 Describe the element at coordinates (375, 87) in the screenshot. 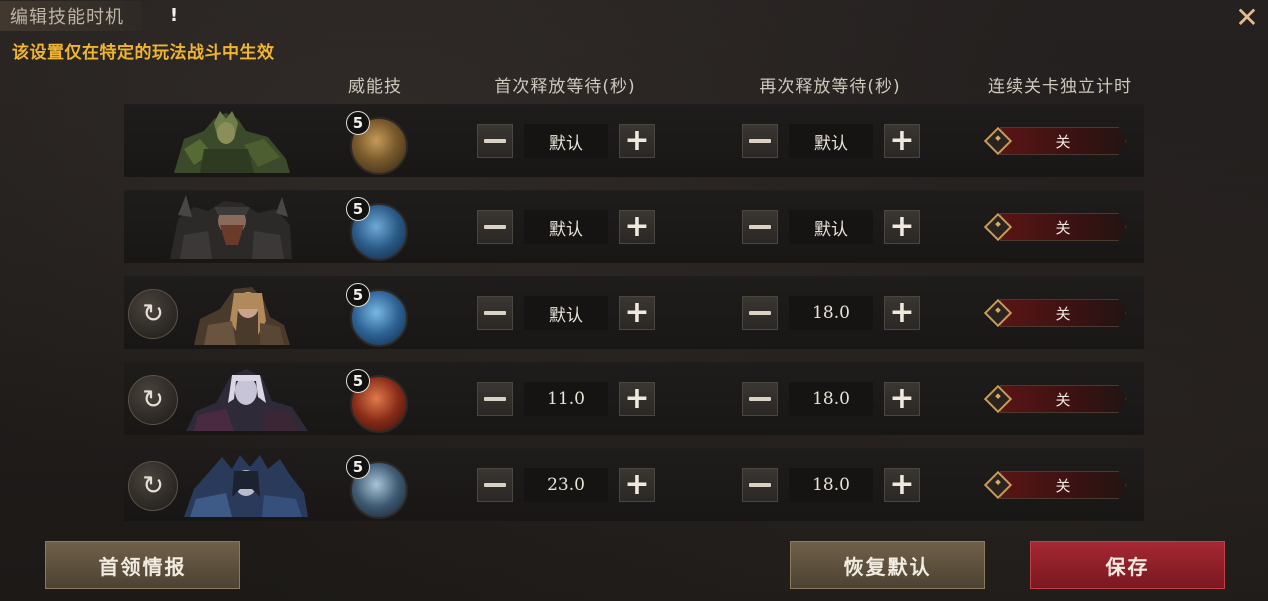

I see `header-skill: 威能技` at that location.